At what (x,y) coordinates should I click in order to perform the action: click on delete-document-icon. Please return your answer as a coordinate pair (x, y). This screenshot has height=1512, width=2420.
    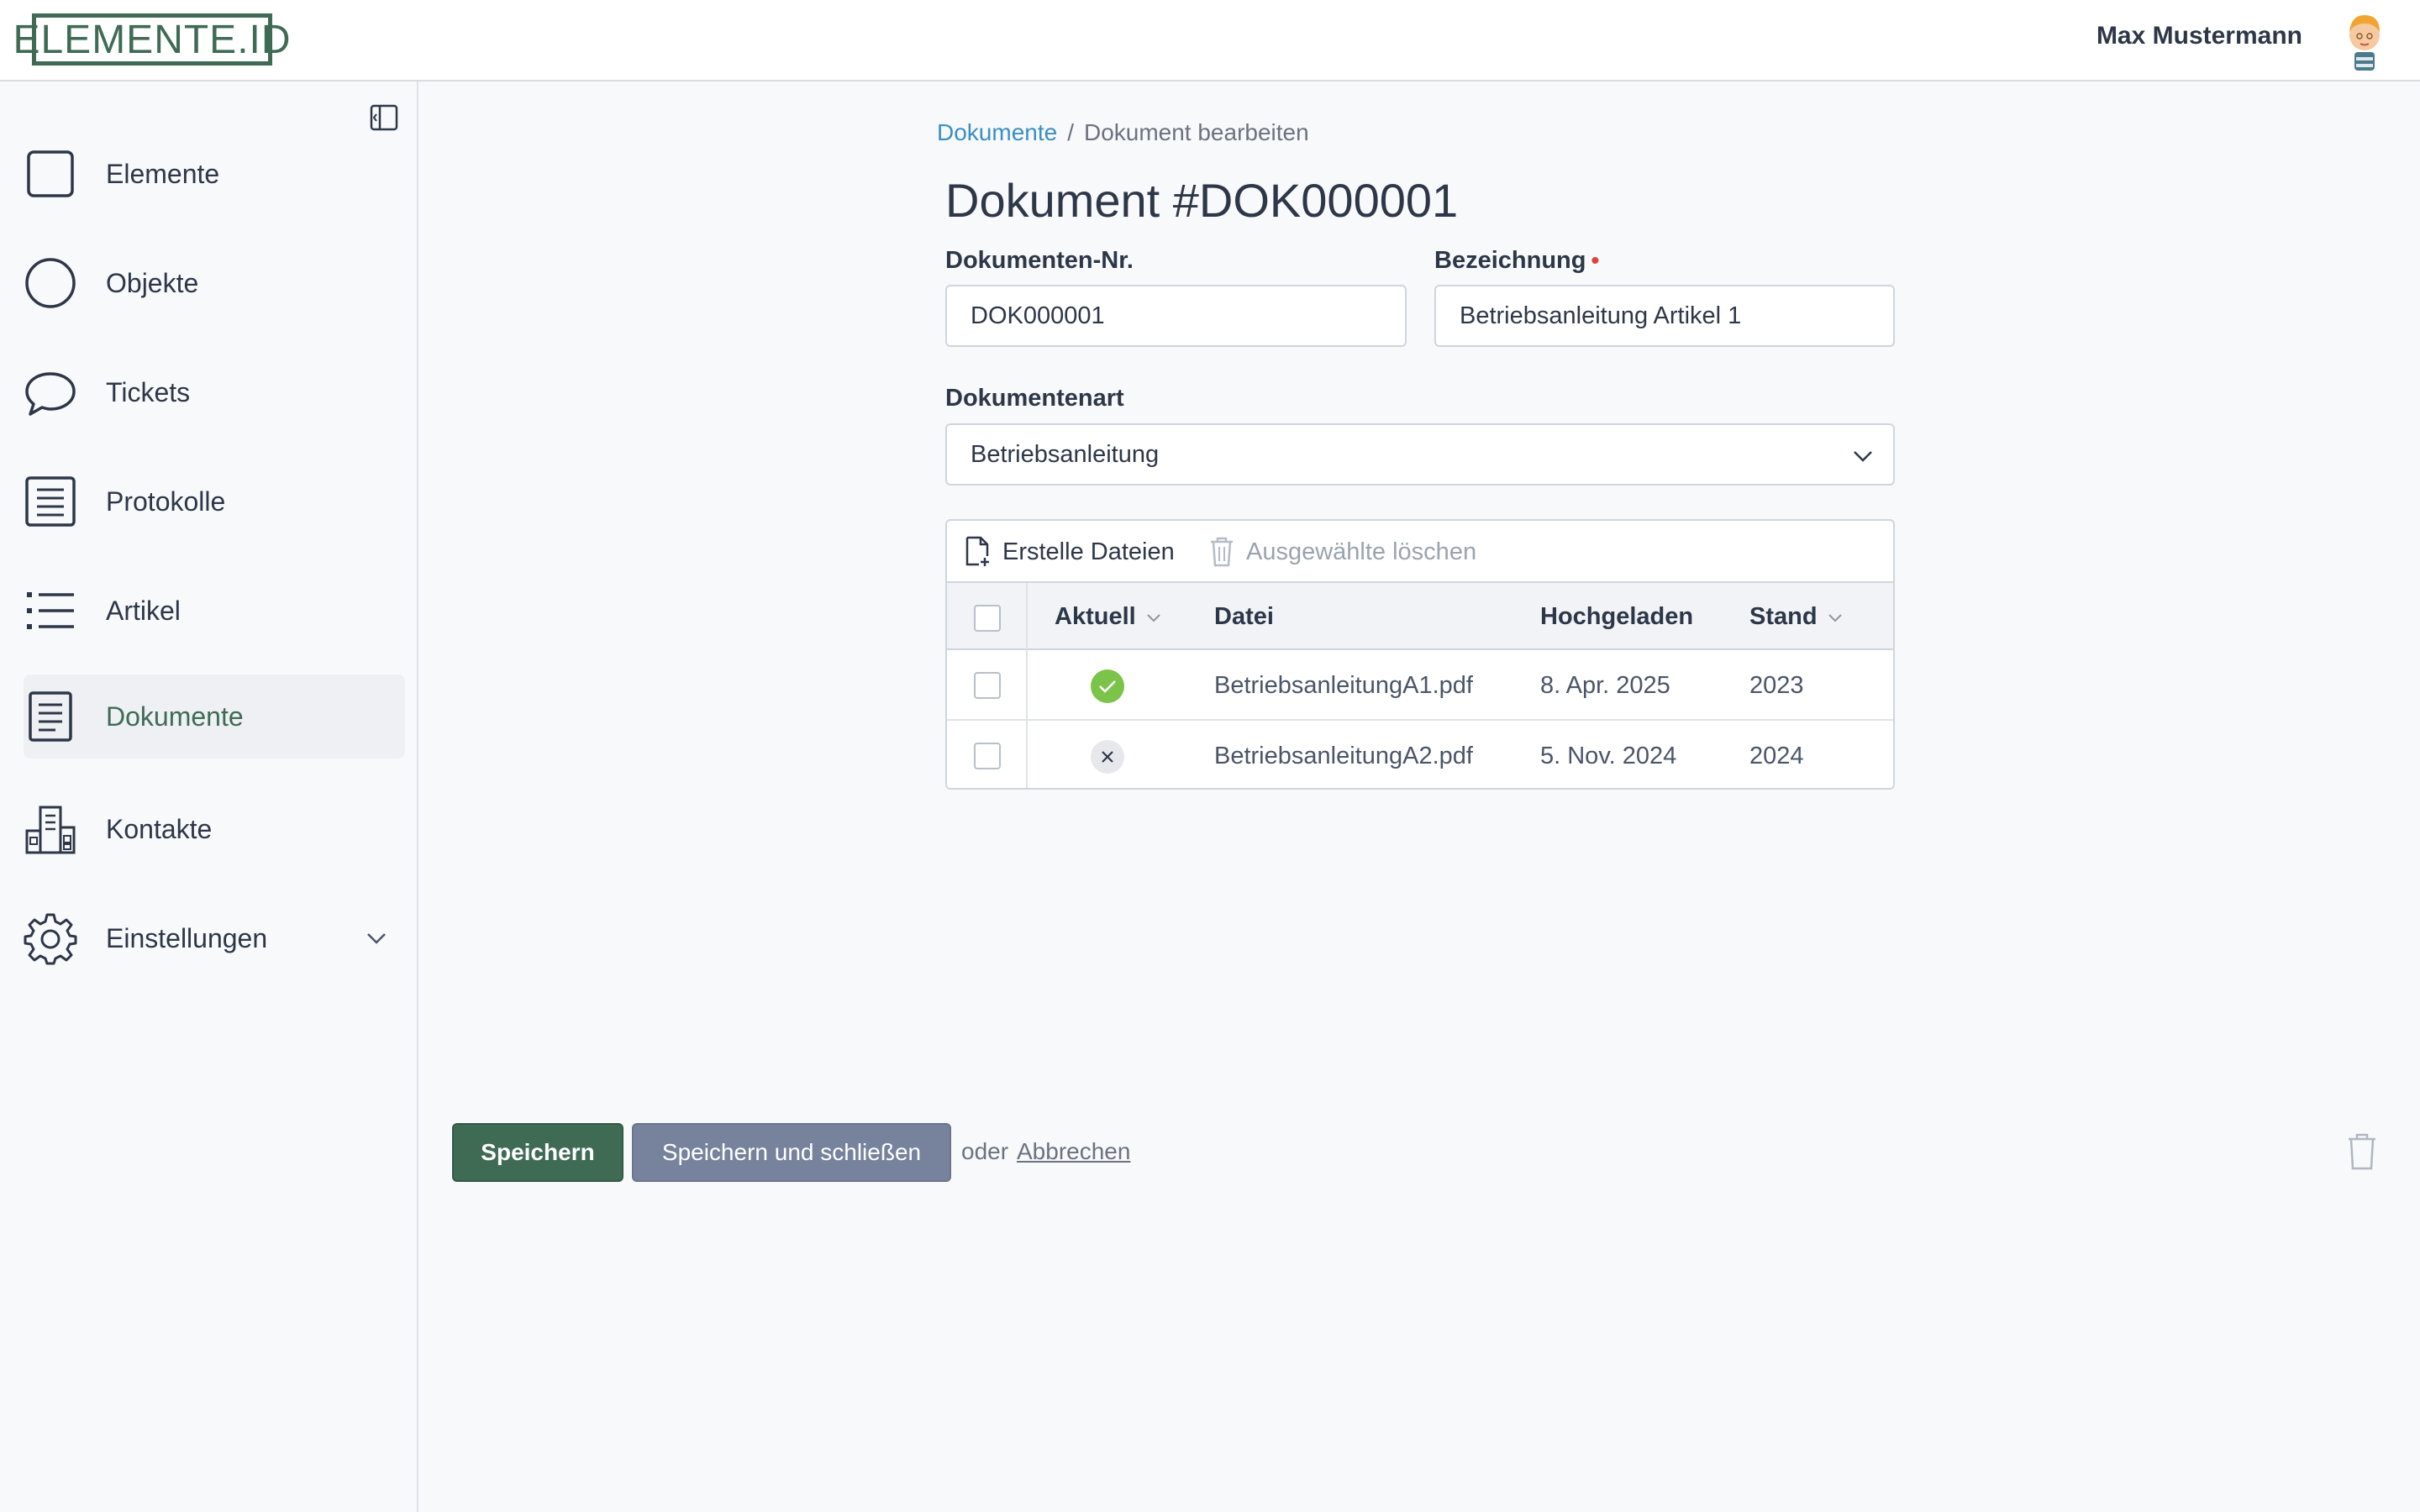
    Looking at the image, I should click on (2362, 1151).